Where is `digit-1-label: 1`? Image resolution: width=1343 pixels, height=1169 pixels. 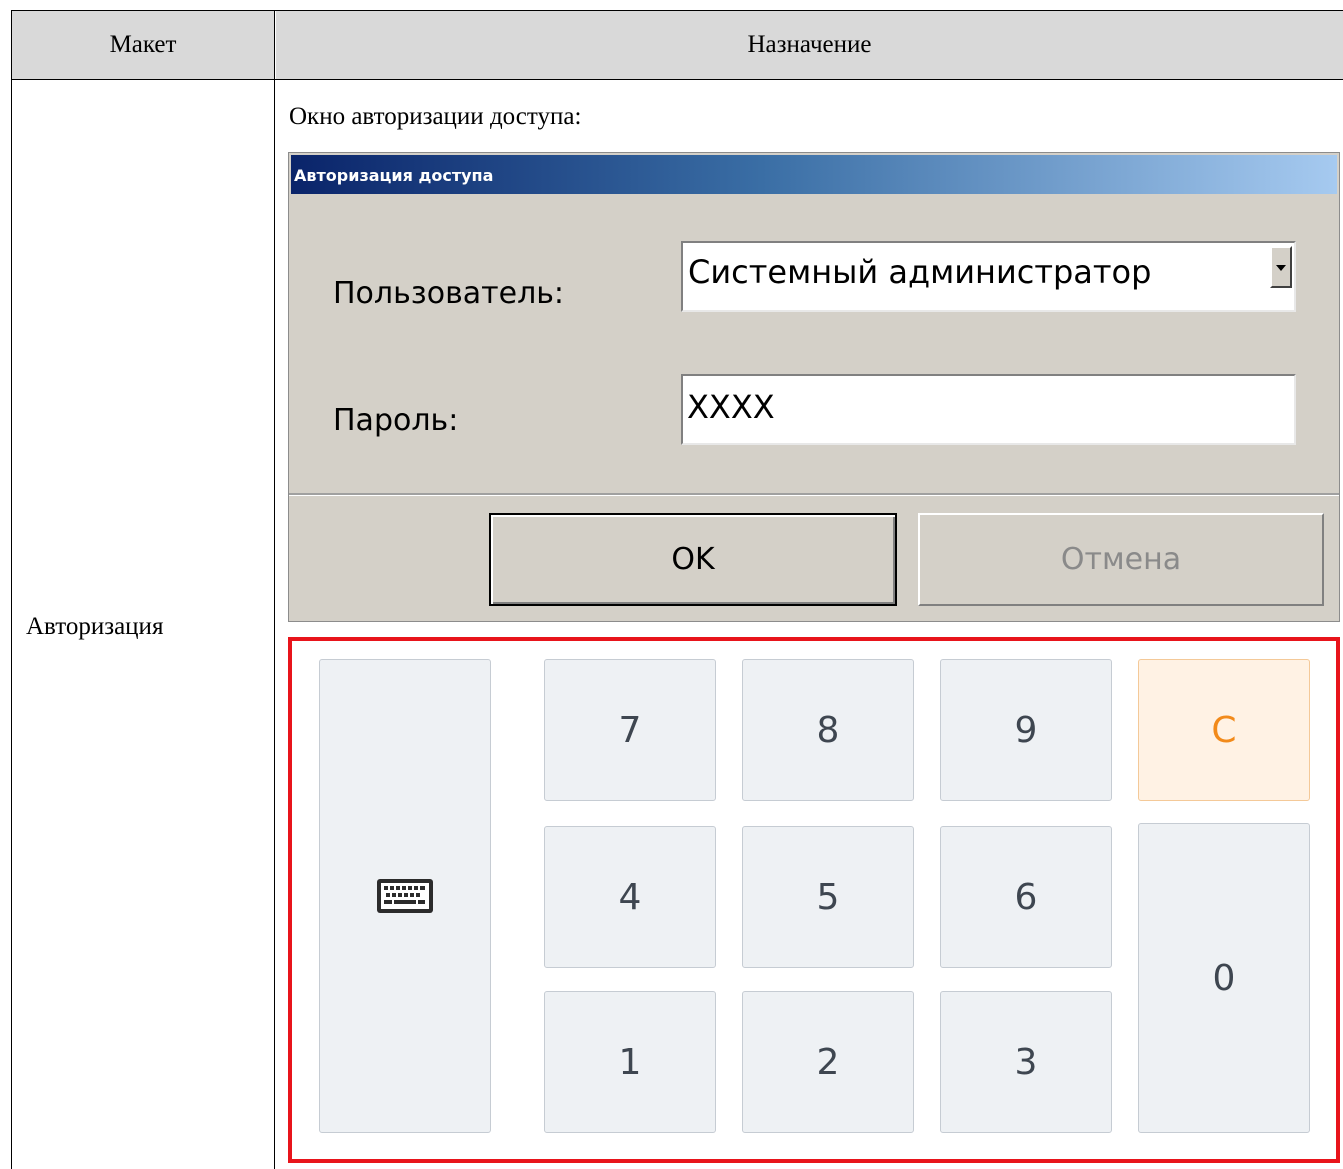
digit-1-label: 1 is located at coordinates (630, 1062).